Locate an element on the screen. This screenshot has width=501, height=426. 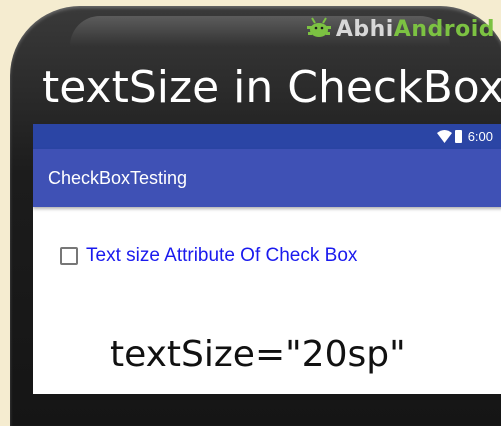
checkbox-box is located at coordinates (69, 256).